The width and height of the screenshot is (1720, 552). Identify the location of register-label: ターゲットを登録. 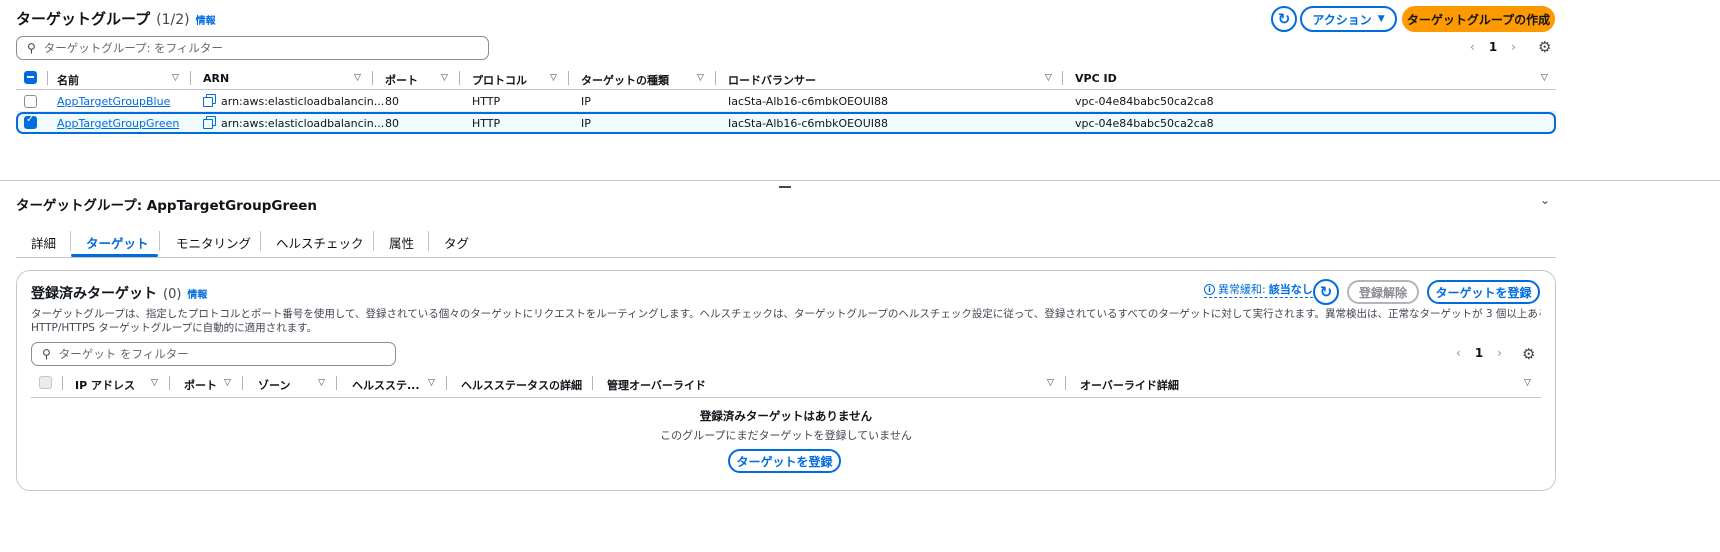
(1483, 292).